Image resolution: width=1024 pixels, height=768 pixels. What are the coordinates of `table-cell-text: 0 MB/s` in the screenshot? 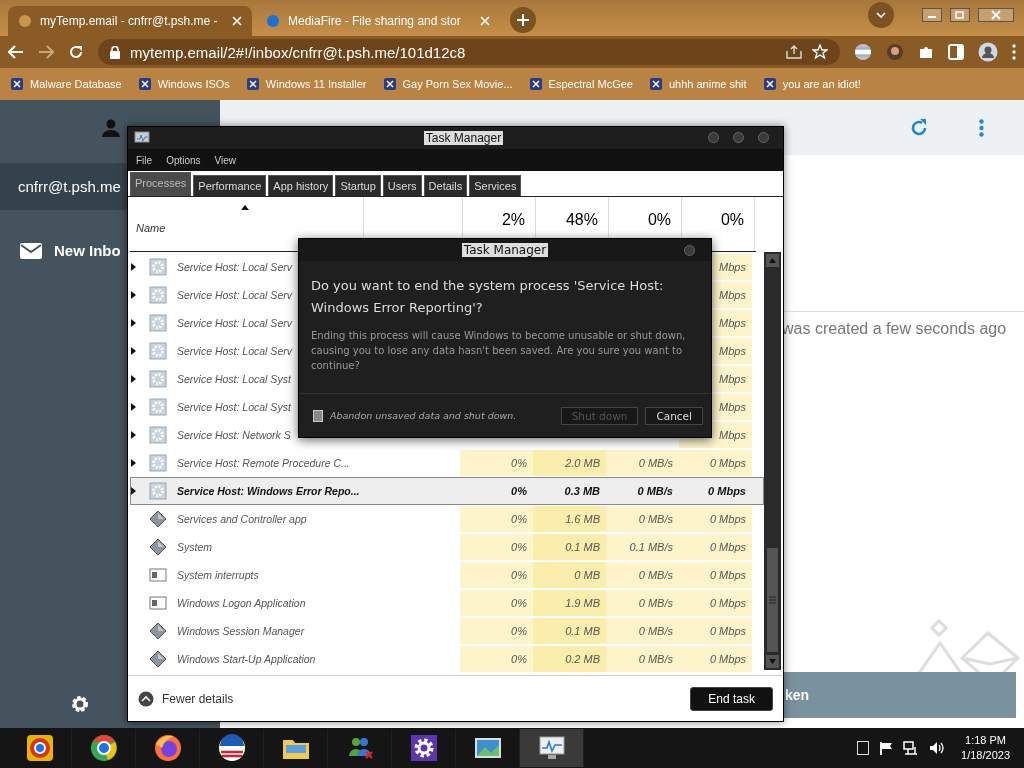 It's located at (655, 491).